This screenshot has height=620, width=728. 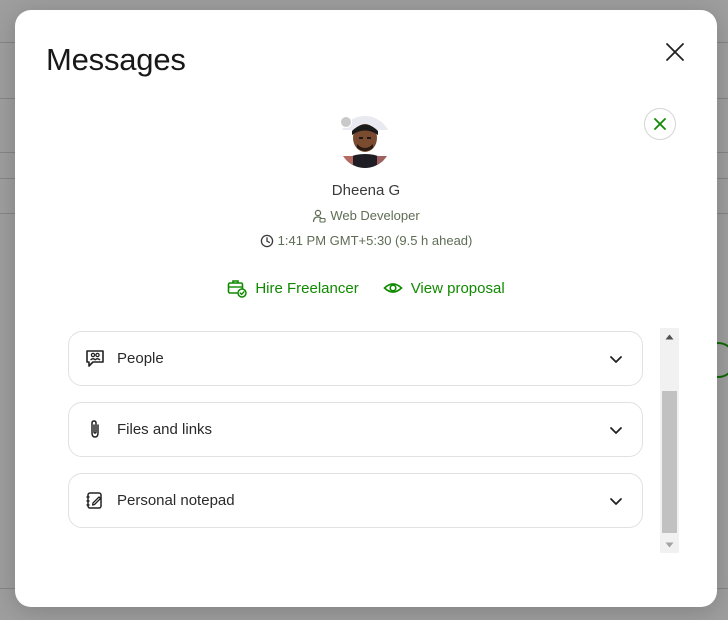 What do you see at coordinates (393, 288) in the screenshot?
I see `eye-icon` at bounding box center [393, 288].